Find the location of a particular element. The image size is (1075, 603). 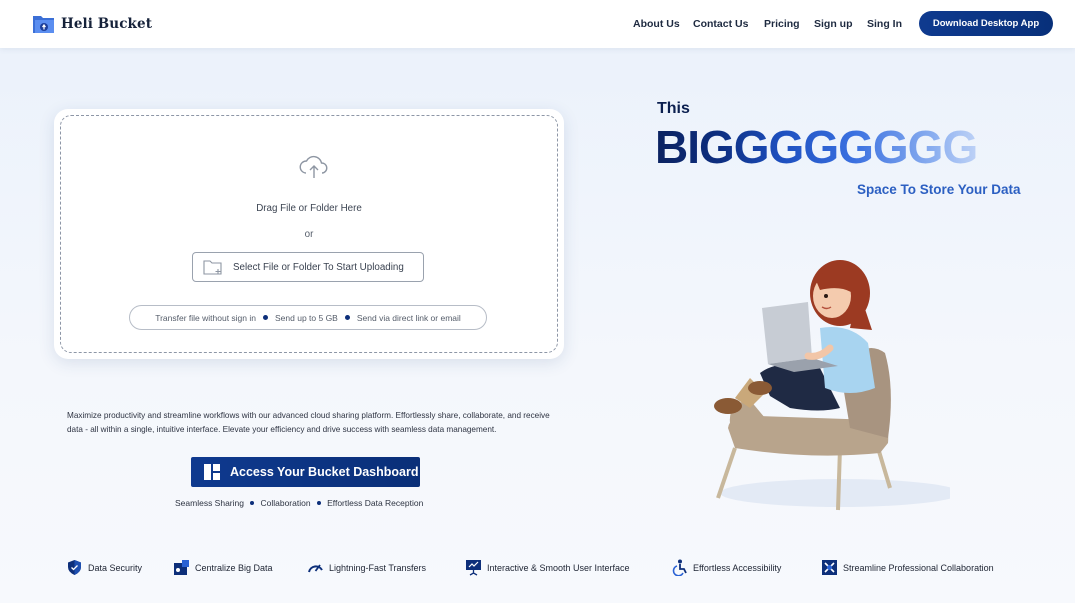

data-icon is located at coordinates (181, 567).